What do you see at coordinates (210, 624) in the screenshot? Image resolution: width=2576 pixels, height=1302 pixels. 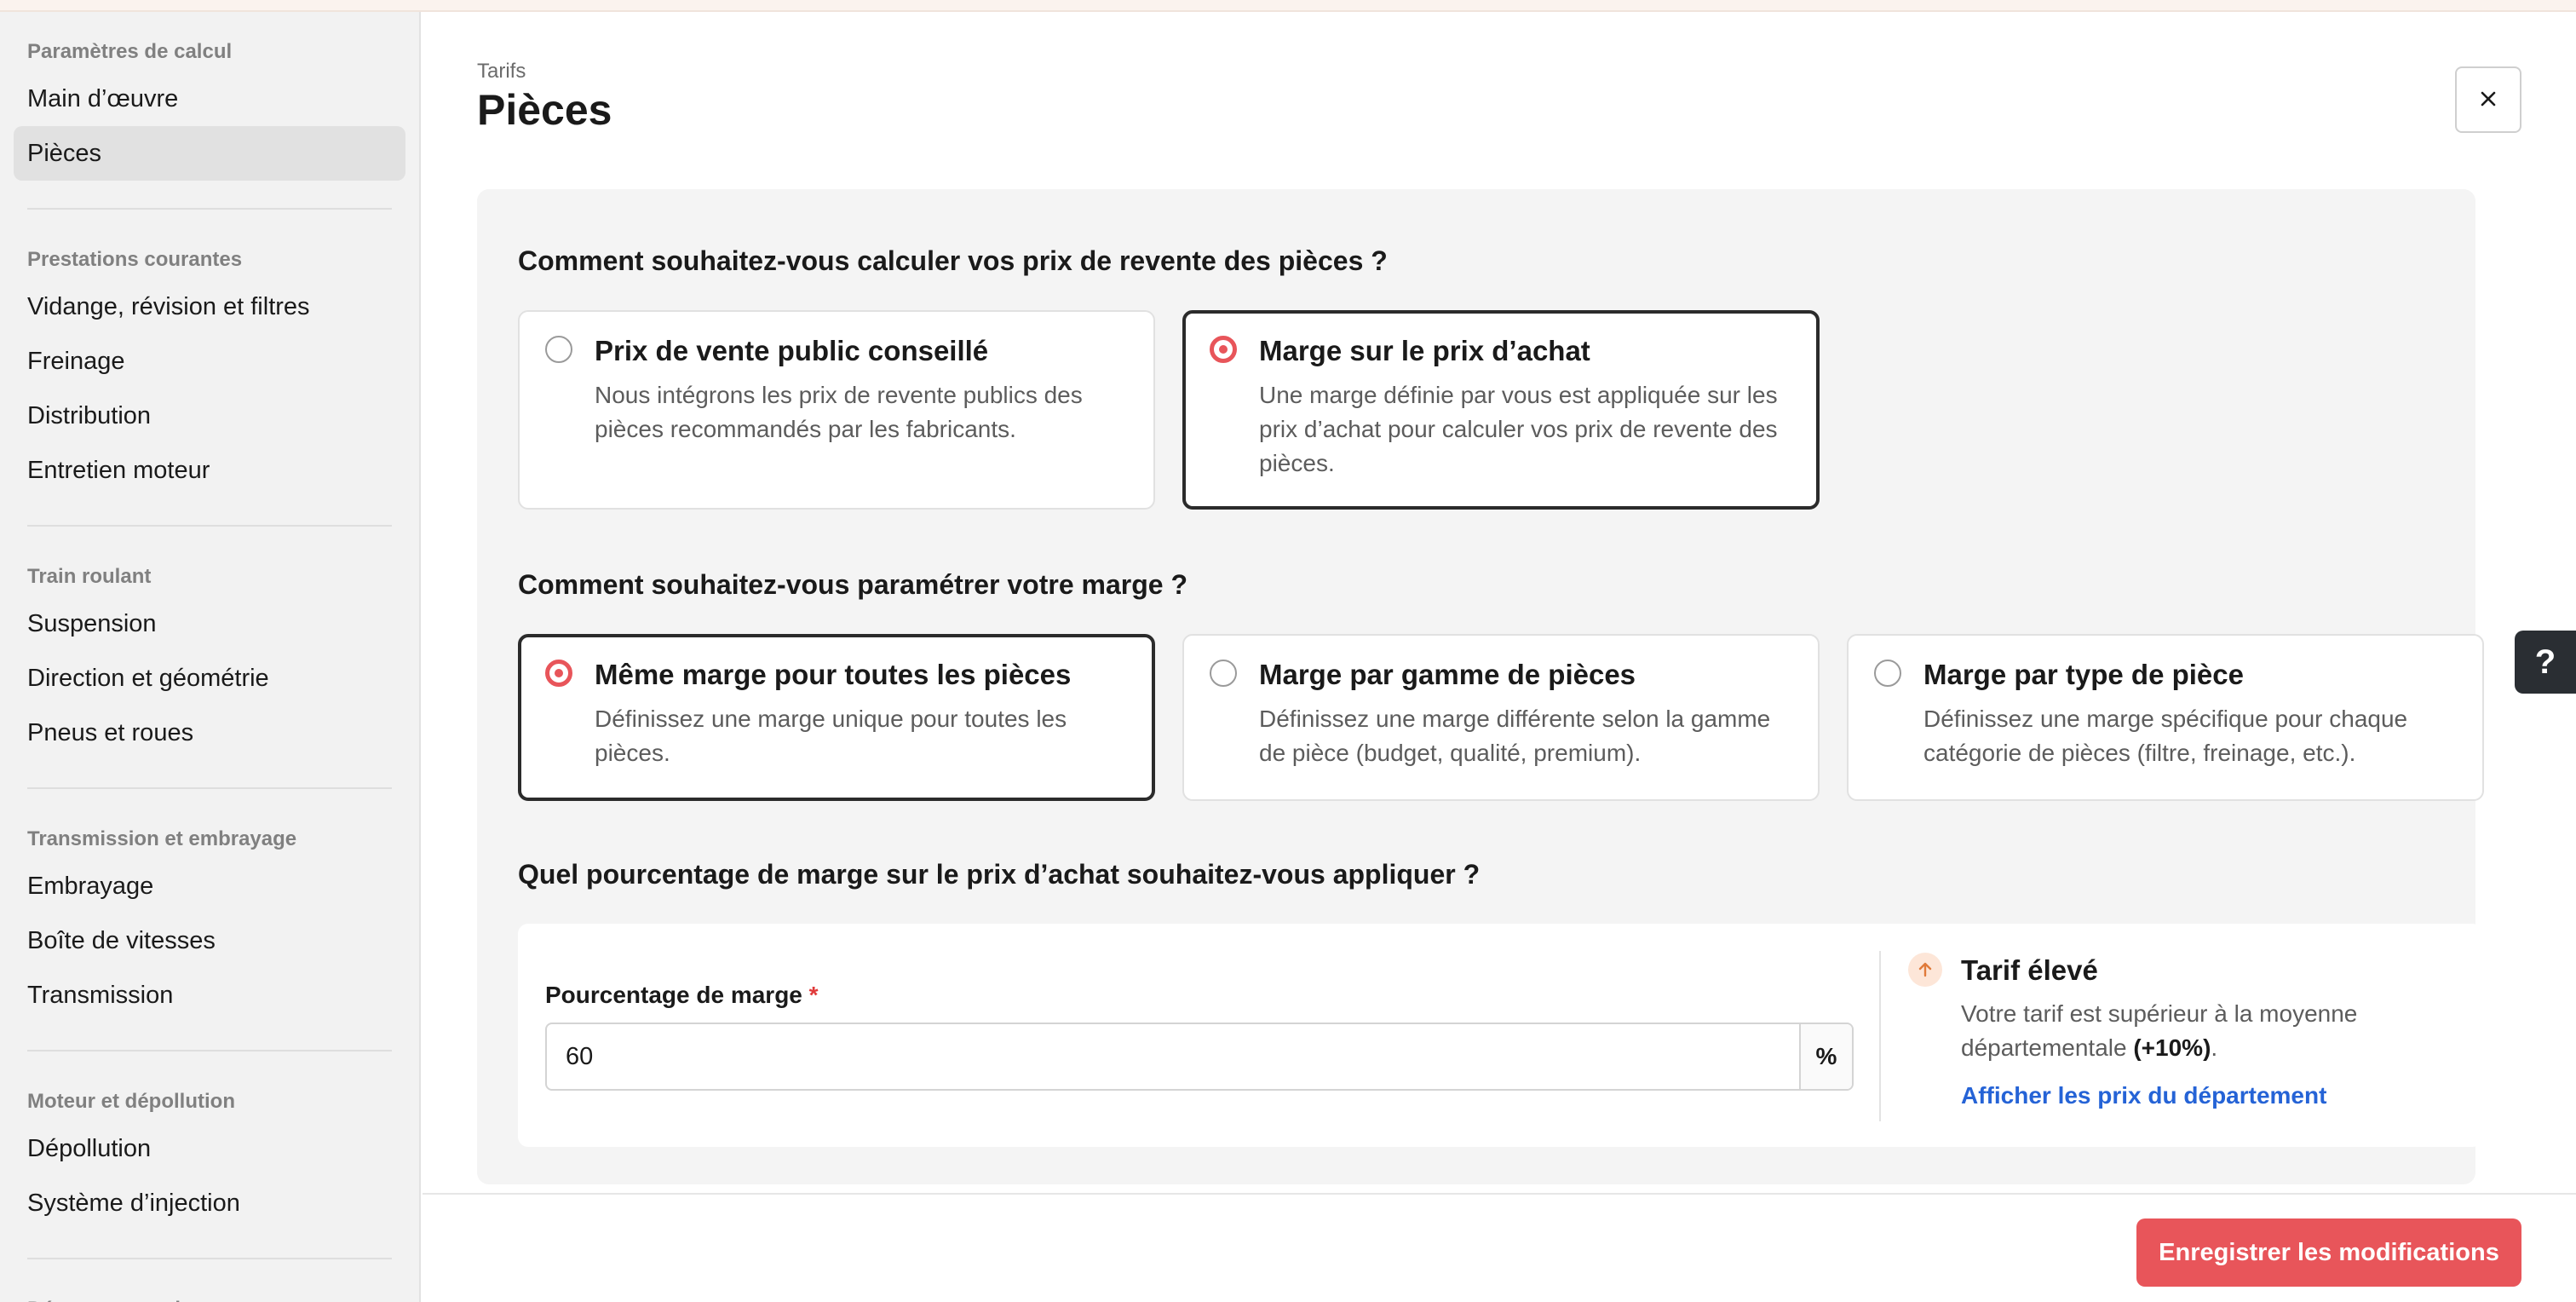 I see `sidebar-item-suspension: Suspension` at bounding box center [210, 624].